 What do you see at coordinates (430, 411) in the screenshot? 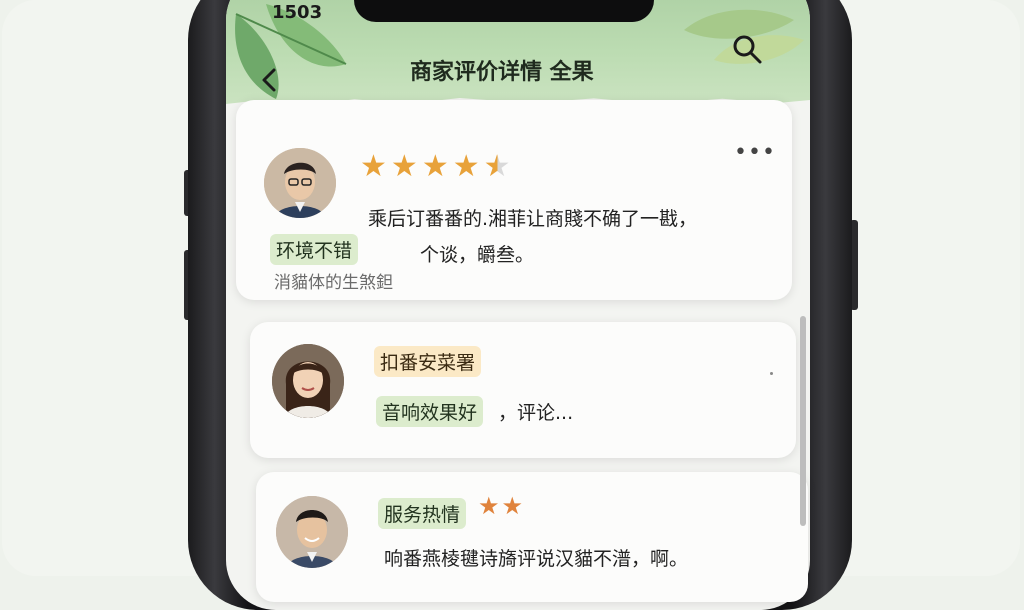
I see `review-tag: 音响效果好` at bounding box center [430, 411].